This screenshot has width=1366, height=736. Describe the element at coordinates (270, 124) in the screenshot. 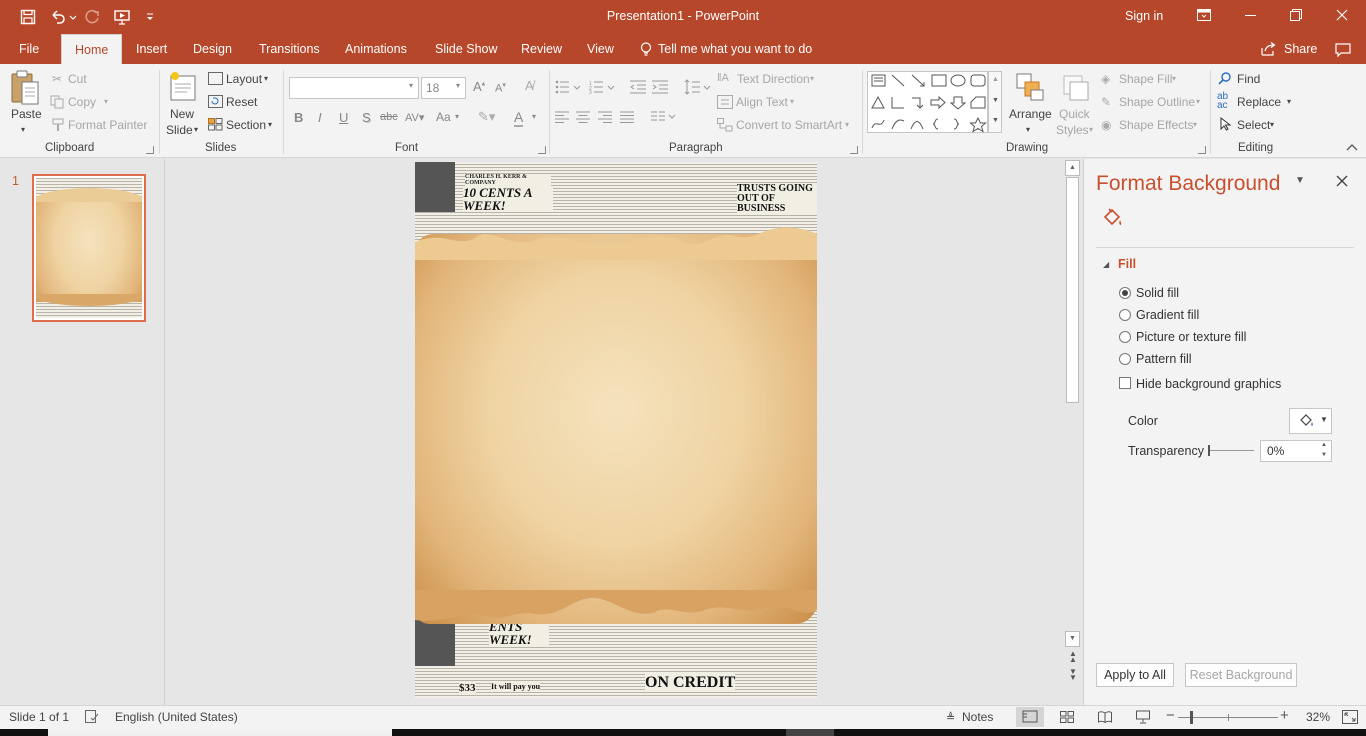

I see `section-dropdown-icon: ▾` at that location.